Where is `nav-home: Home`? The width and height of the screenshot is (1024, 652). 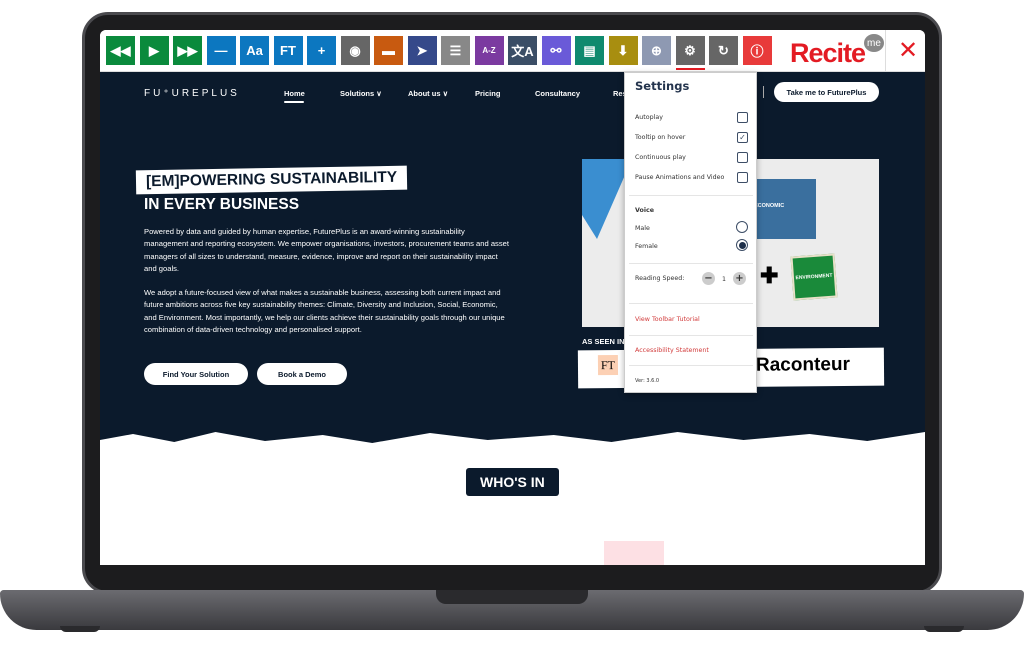 nav-home: Home is located at coordinates (294, 93).